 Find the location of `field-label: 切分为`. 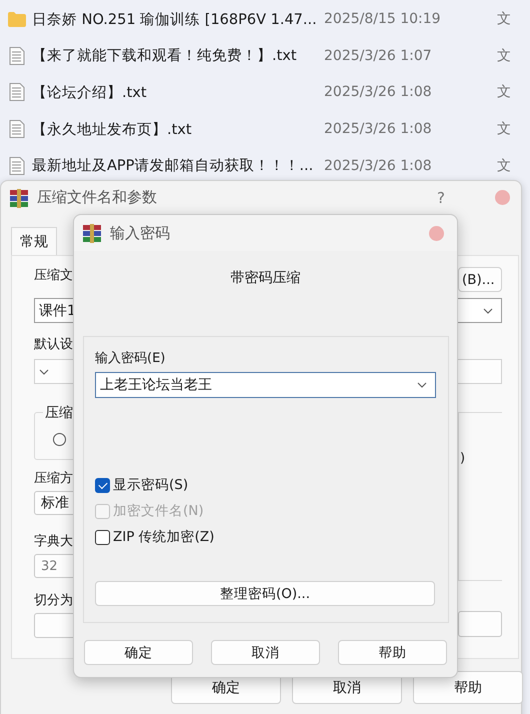

field-label: 切分为 is located at coordinates (53, 600).